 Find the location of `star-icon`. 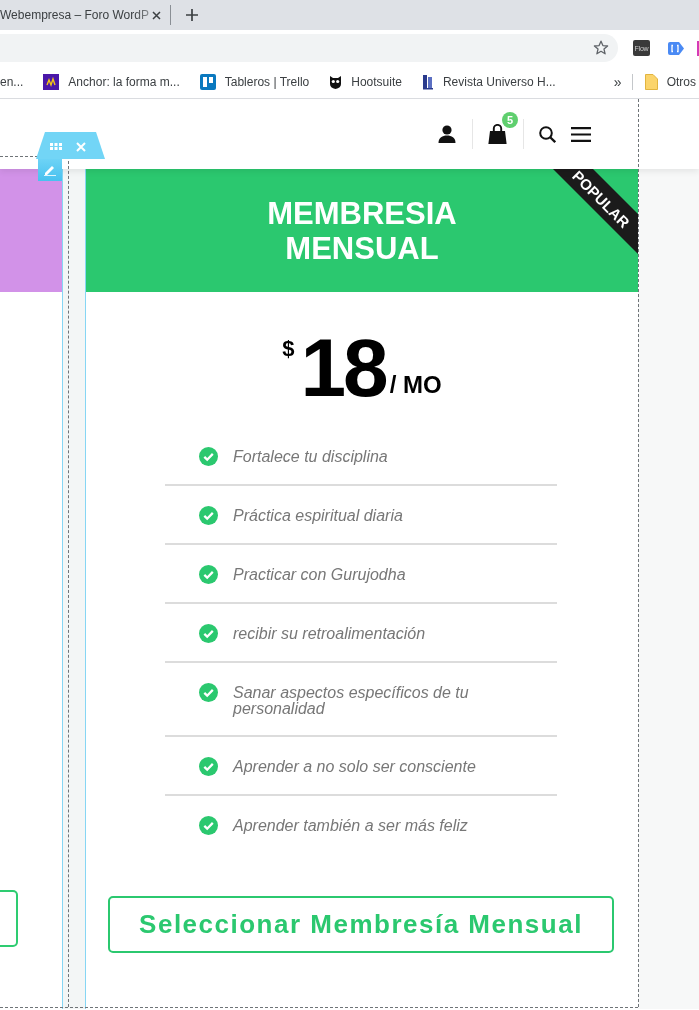

star-icon is located at coordinates (601, 48).